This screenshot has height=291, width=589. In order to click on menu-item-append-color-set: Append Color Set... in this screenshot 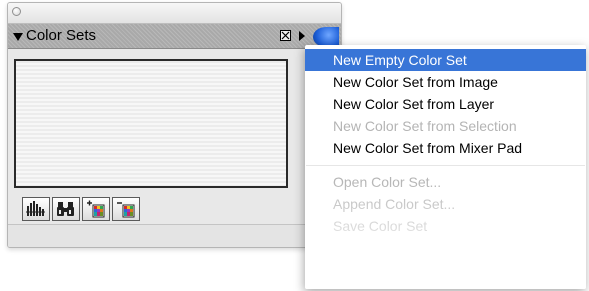, I will do `click(394, 204)`.